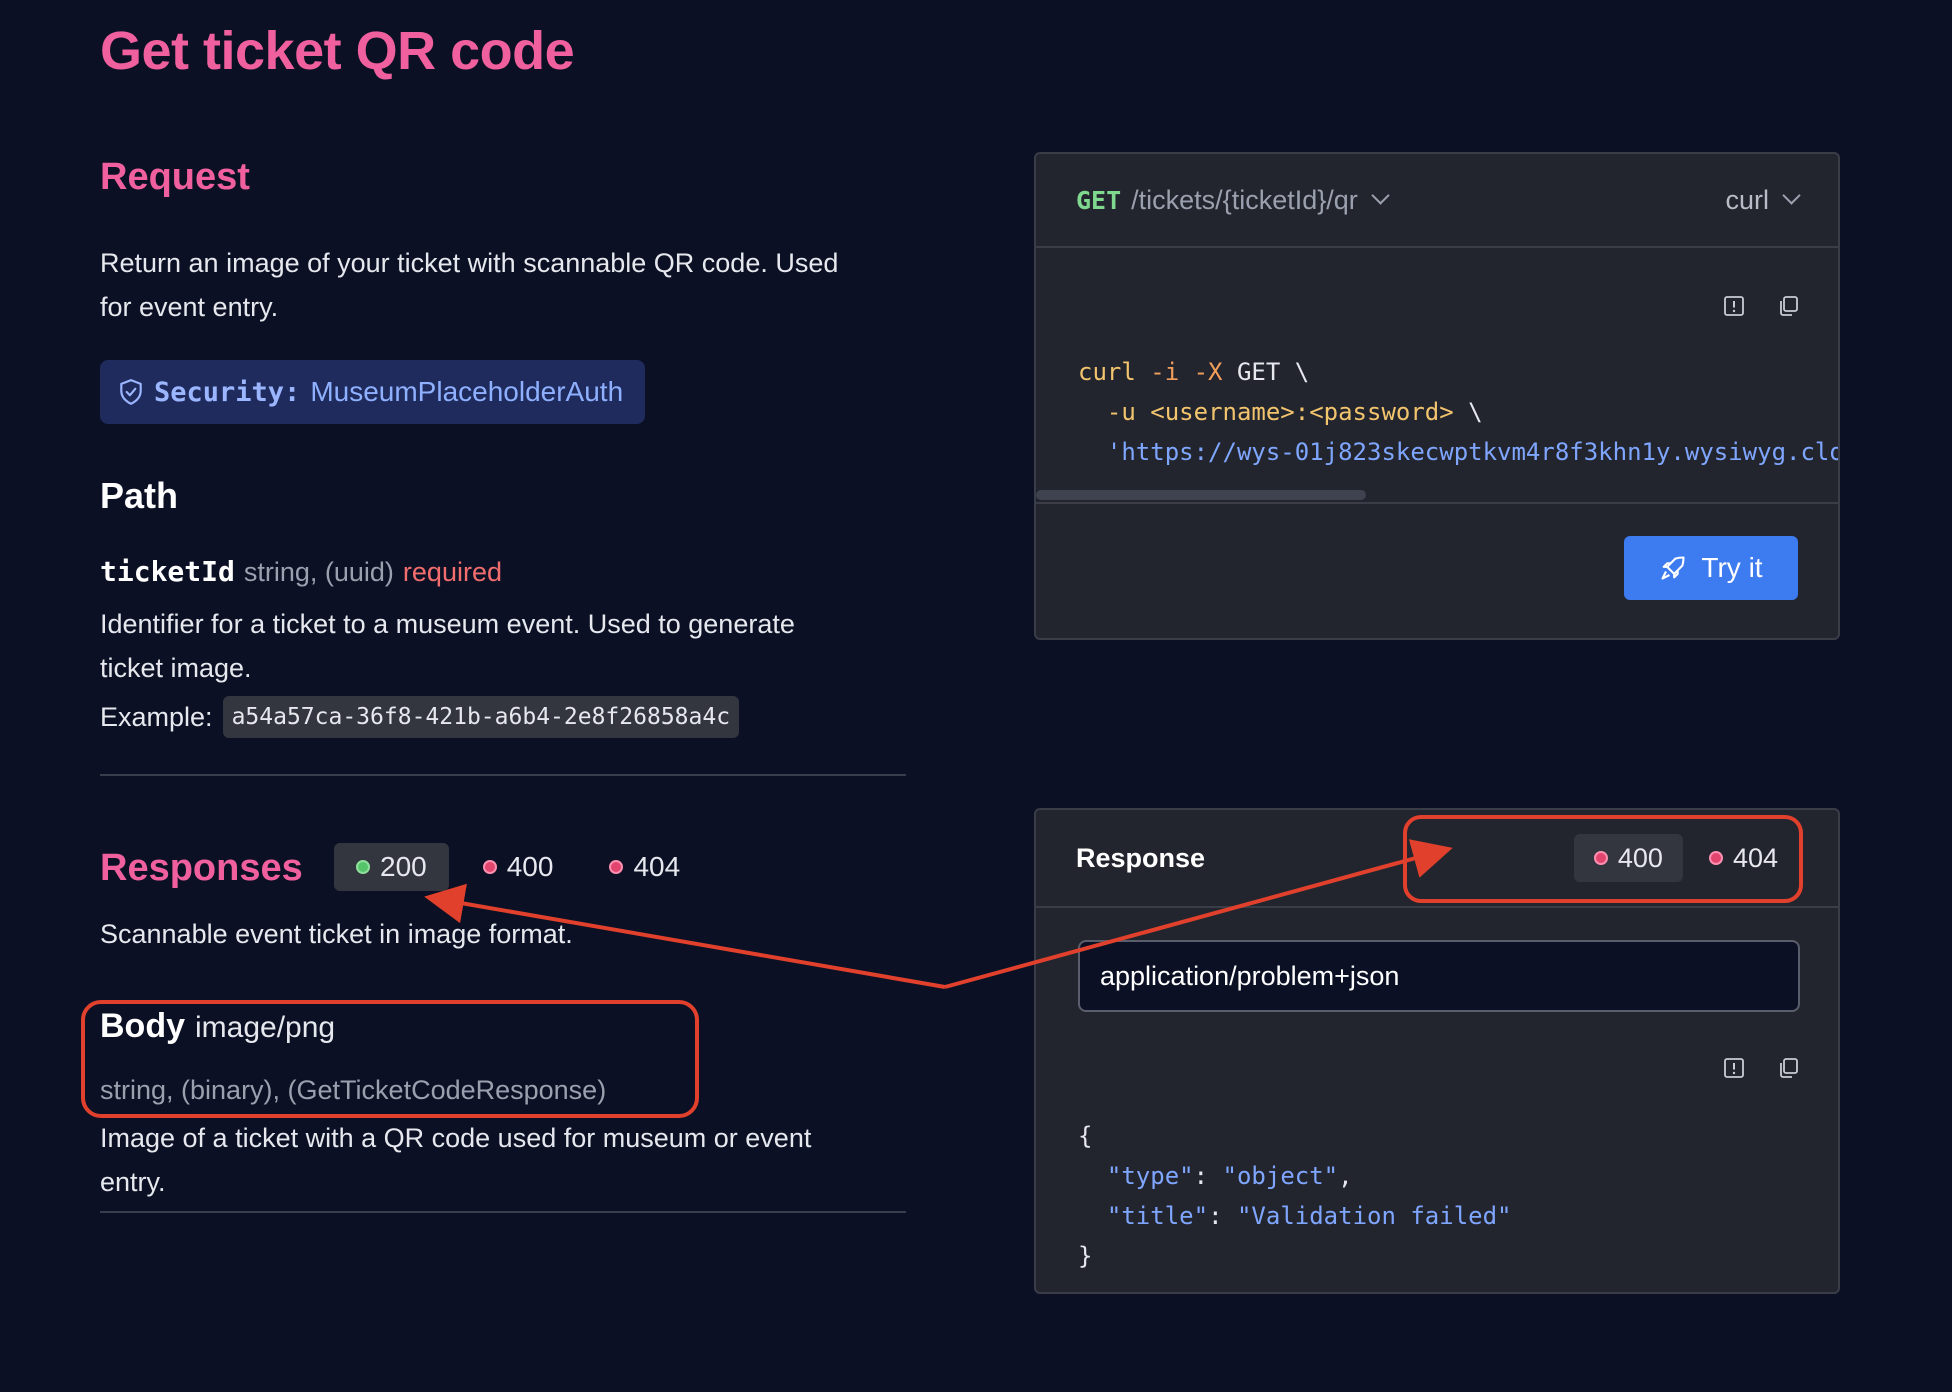 The image size is (1952, 1392). I want to click on annotation-box-body, so click(390, 1059).